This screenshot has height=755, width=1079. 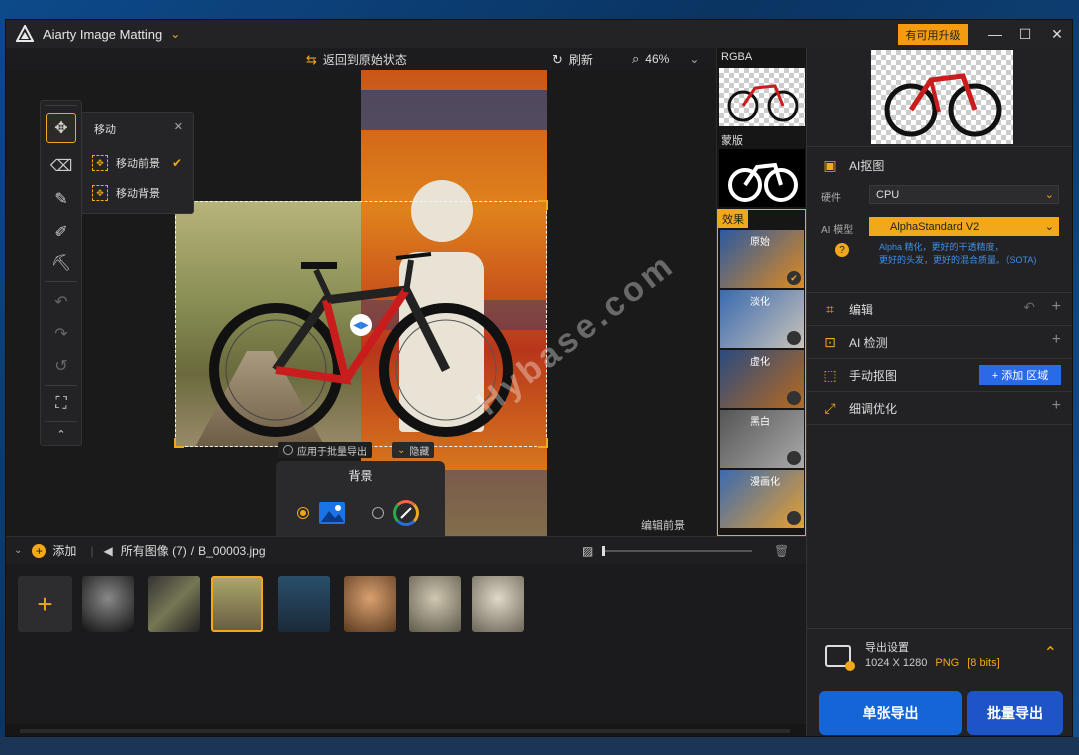 I want to click on apply-batch-label: 应用于批量导出, so click(x=332, y=452).